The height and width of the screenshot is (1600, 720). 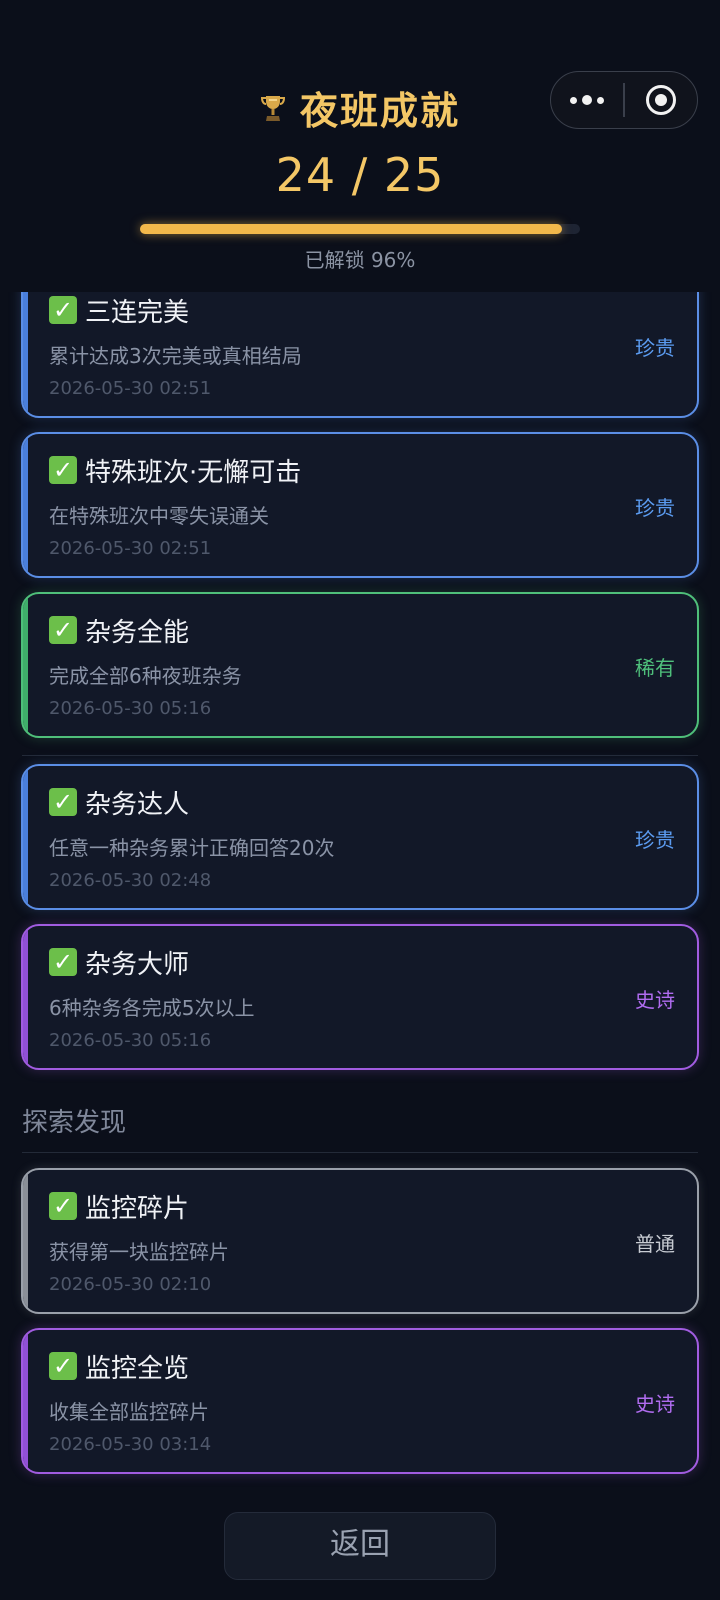 I want to click on unlock-percentage: 已解锁 96%, so click(x=360, y=260).